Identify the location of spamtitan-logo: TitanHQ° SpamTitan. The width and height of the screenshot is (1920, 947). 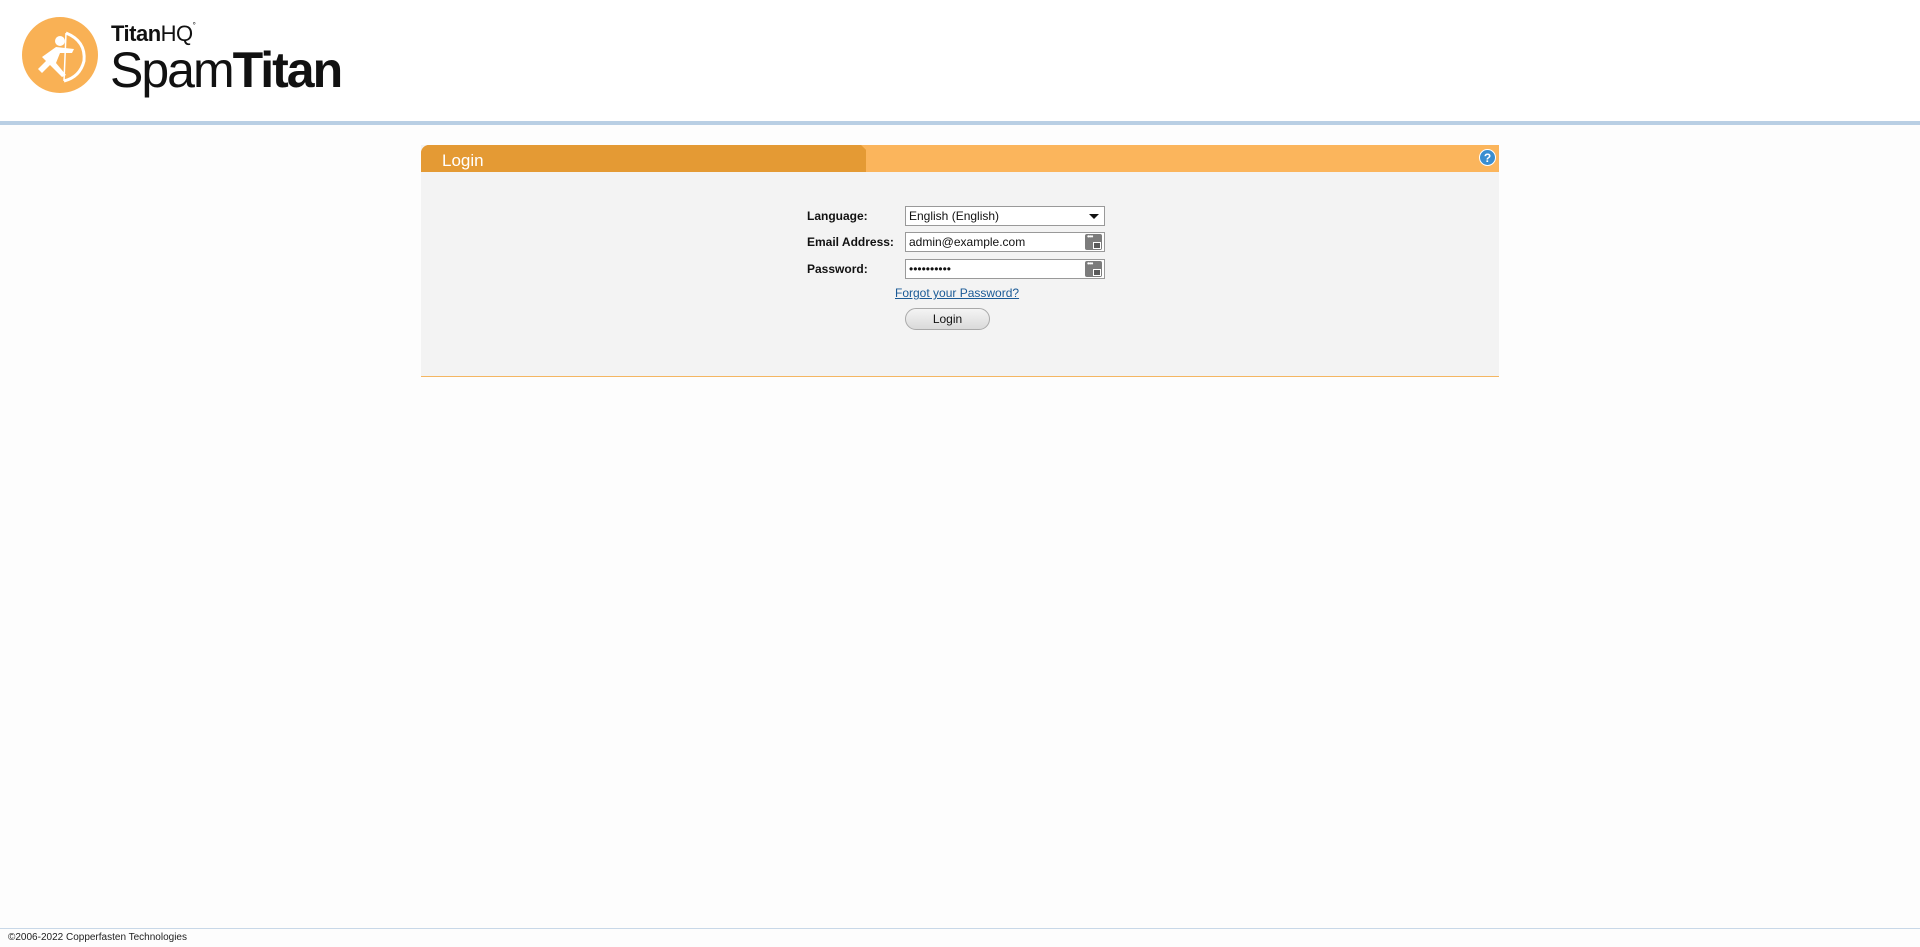
(182, 57).